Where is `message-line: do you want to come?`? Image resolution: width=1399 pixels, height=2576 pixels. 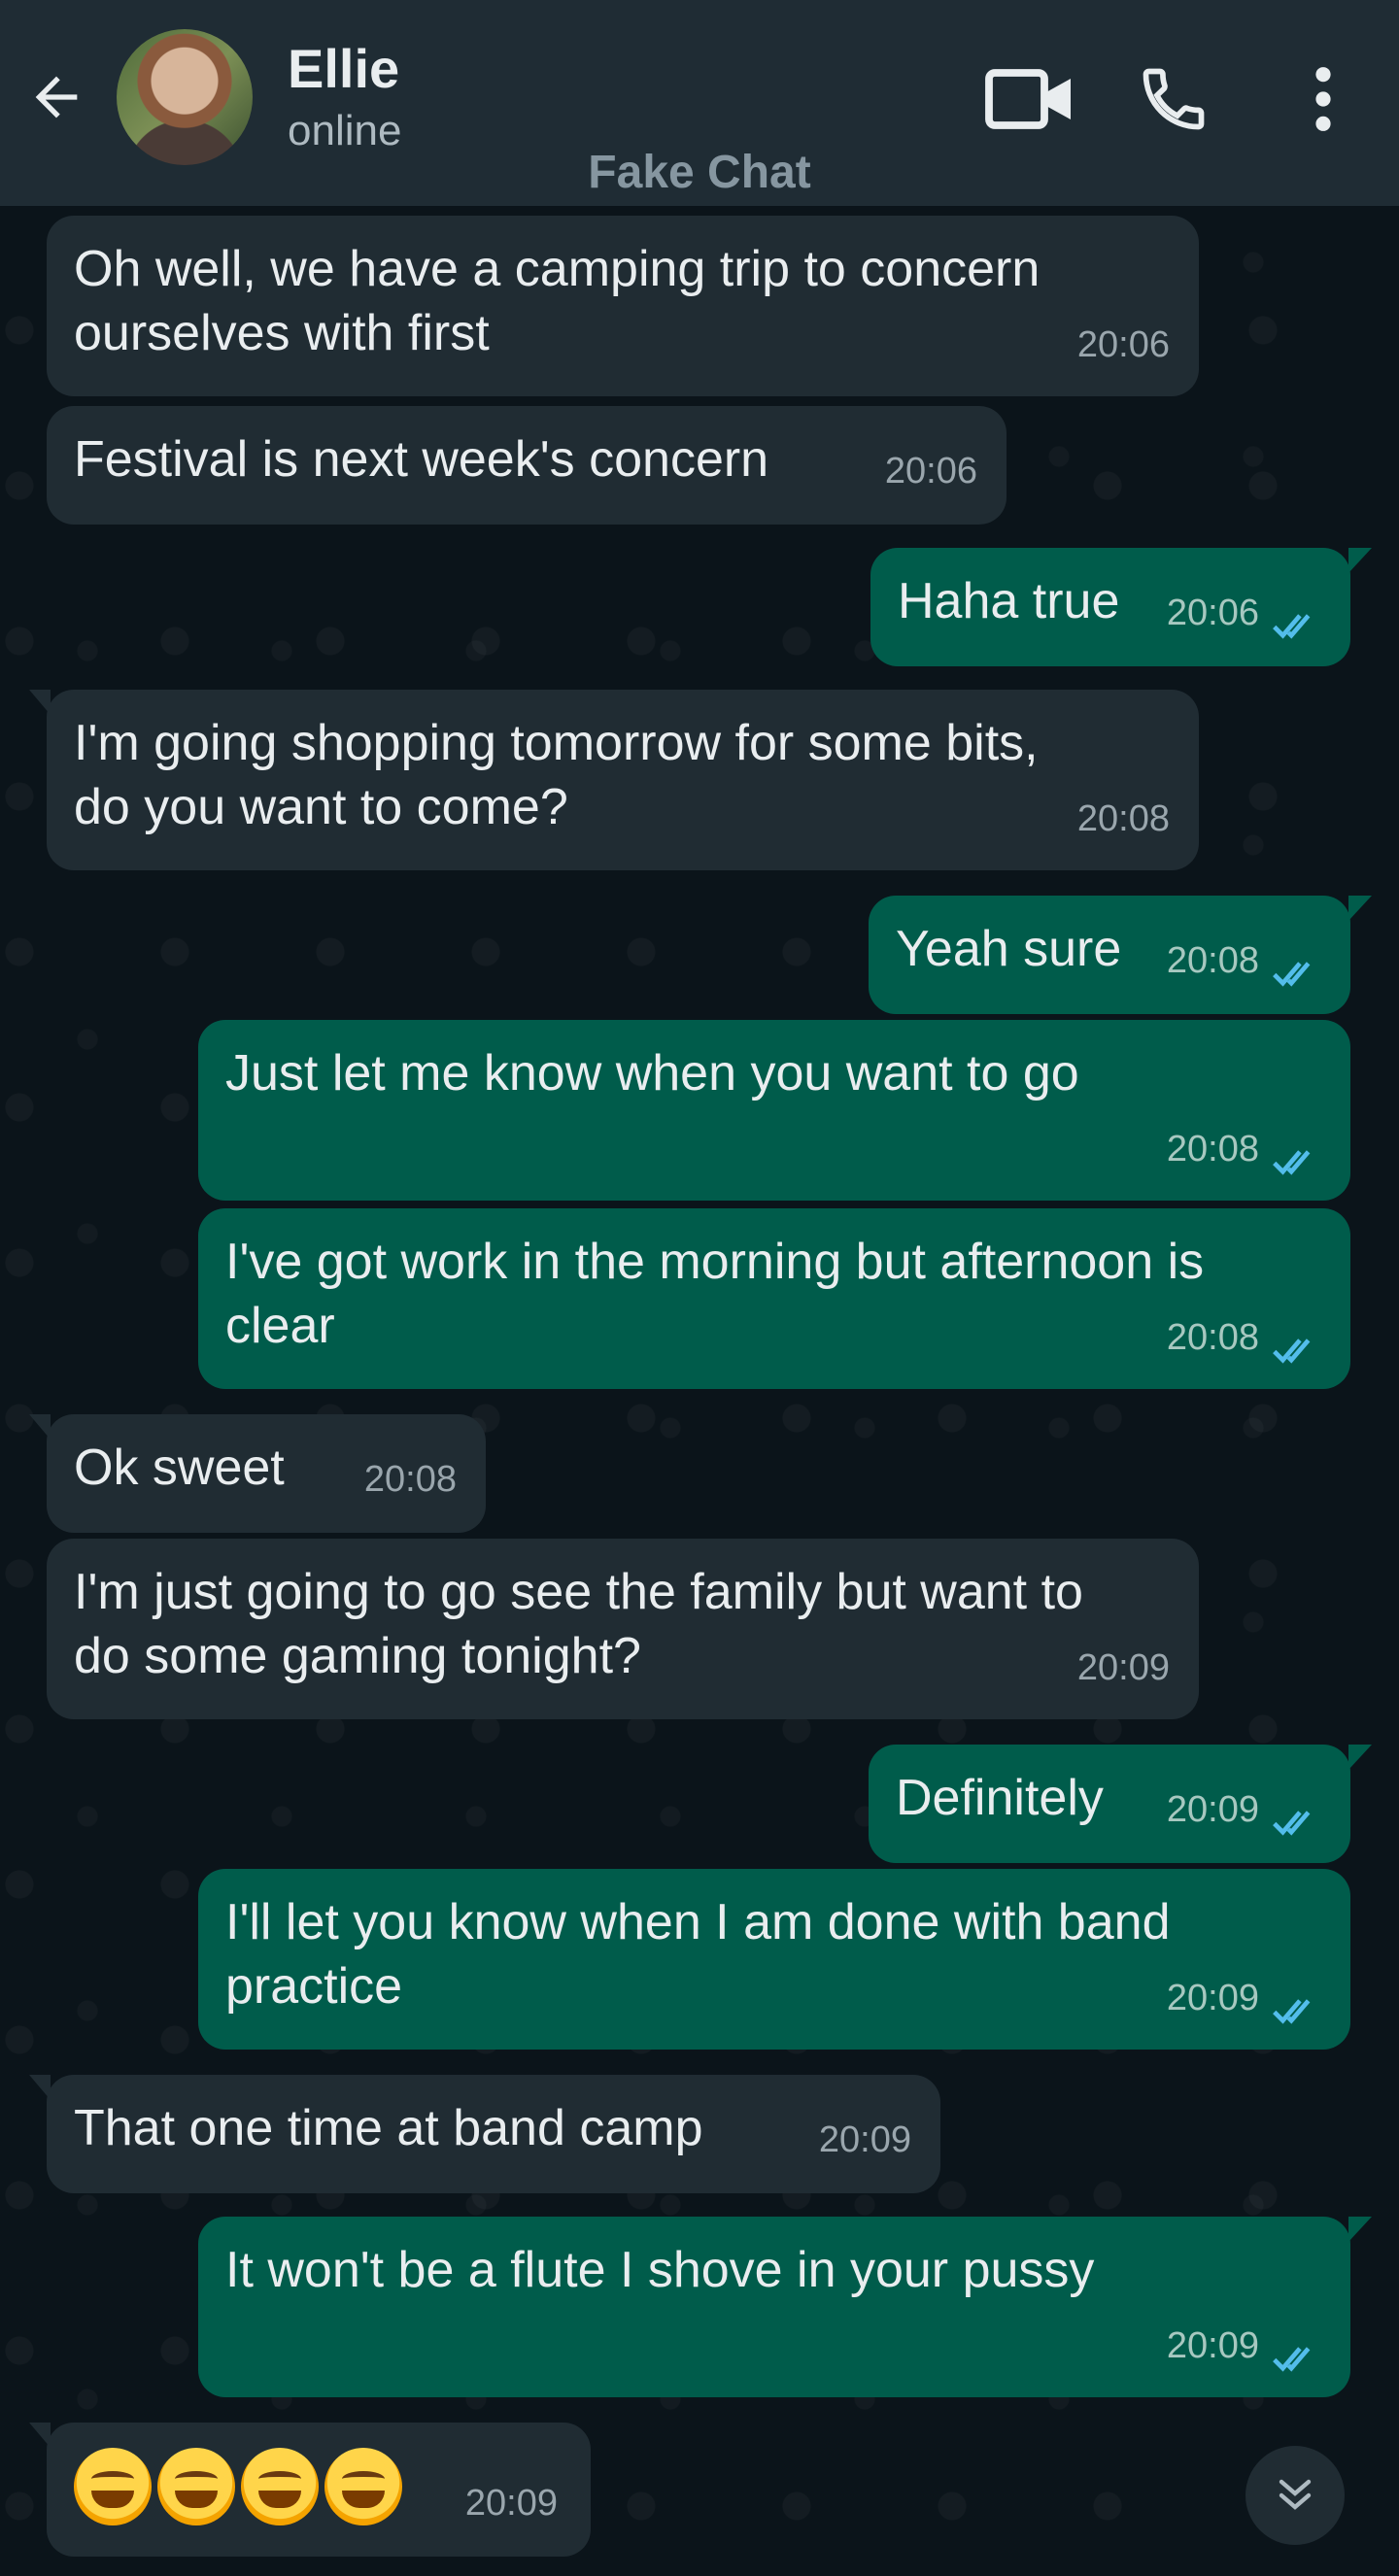
message-line: do you want to come? is located at coordinates (321, 807).